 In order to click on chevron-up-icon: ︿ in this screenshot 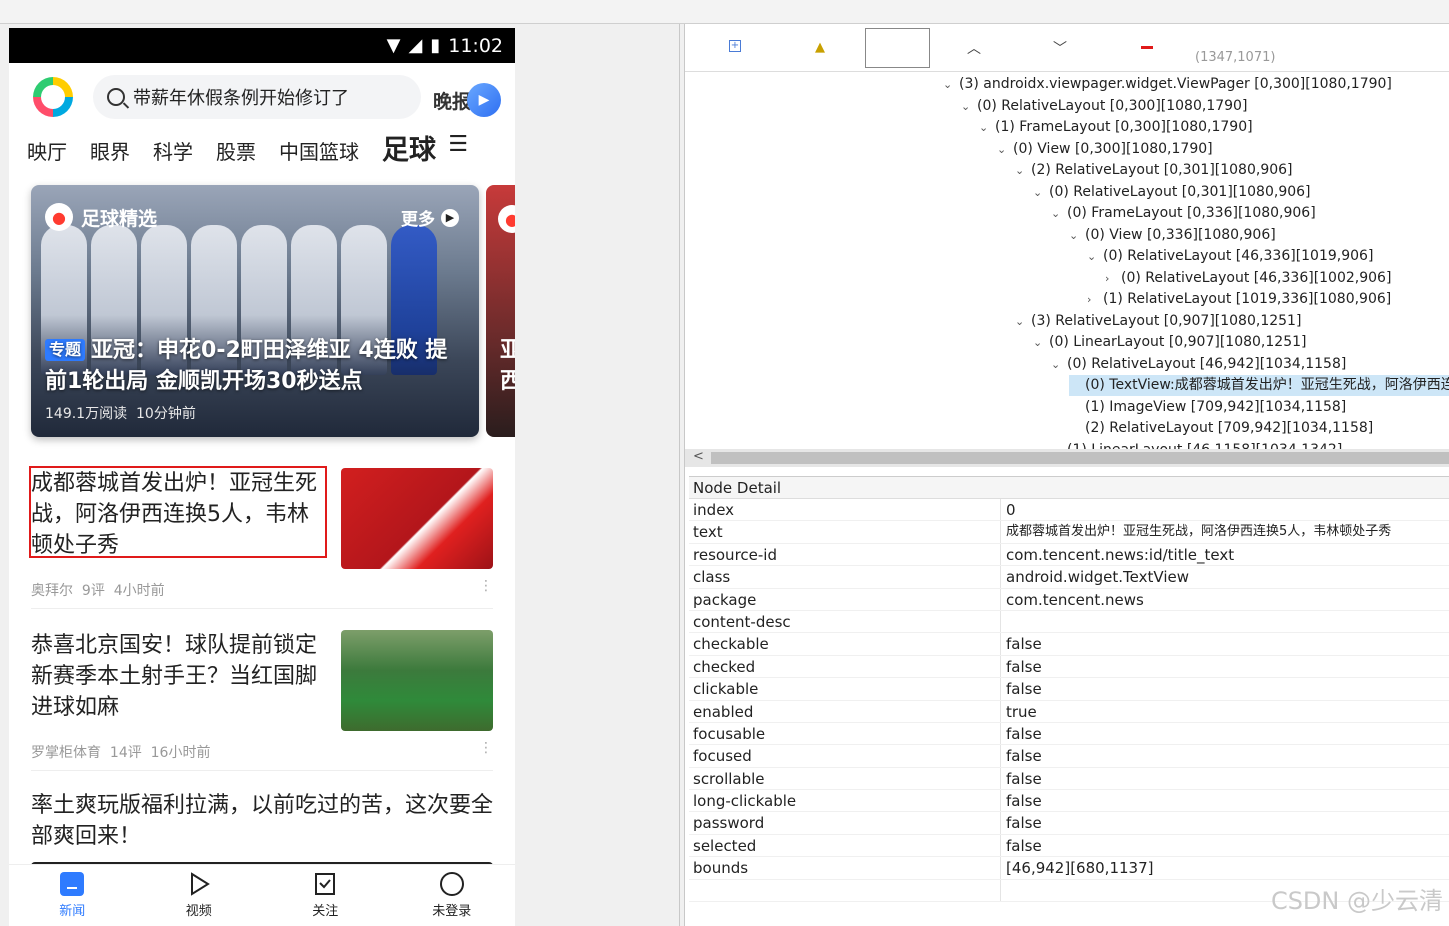, I will do `click(974, 48)`.